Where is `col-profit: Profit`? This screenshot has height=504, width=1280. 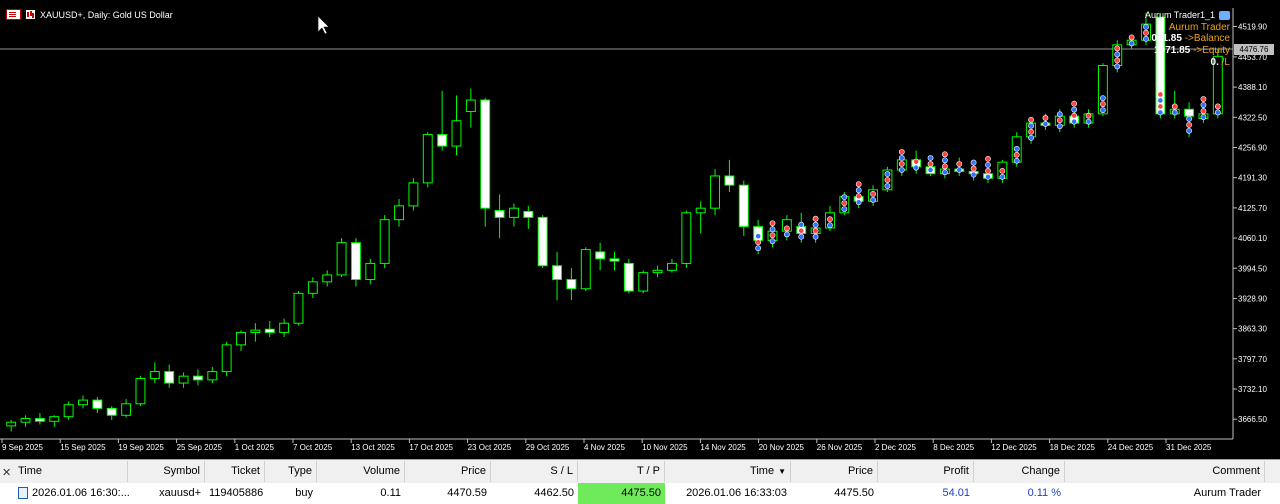
col-profit: Profit is located at coordinates (926, 471).